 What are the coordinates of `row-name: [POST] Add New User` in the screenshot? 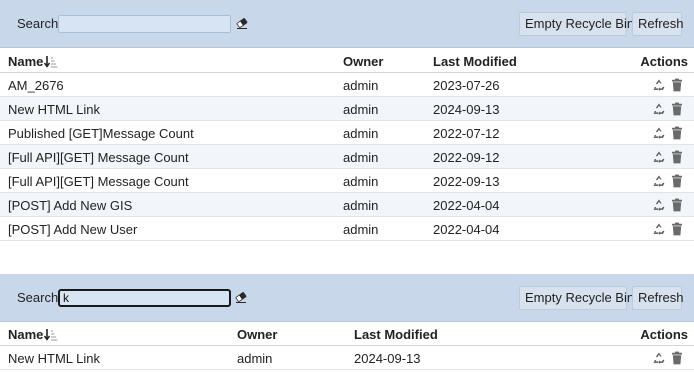 It's located at (73, 229).